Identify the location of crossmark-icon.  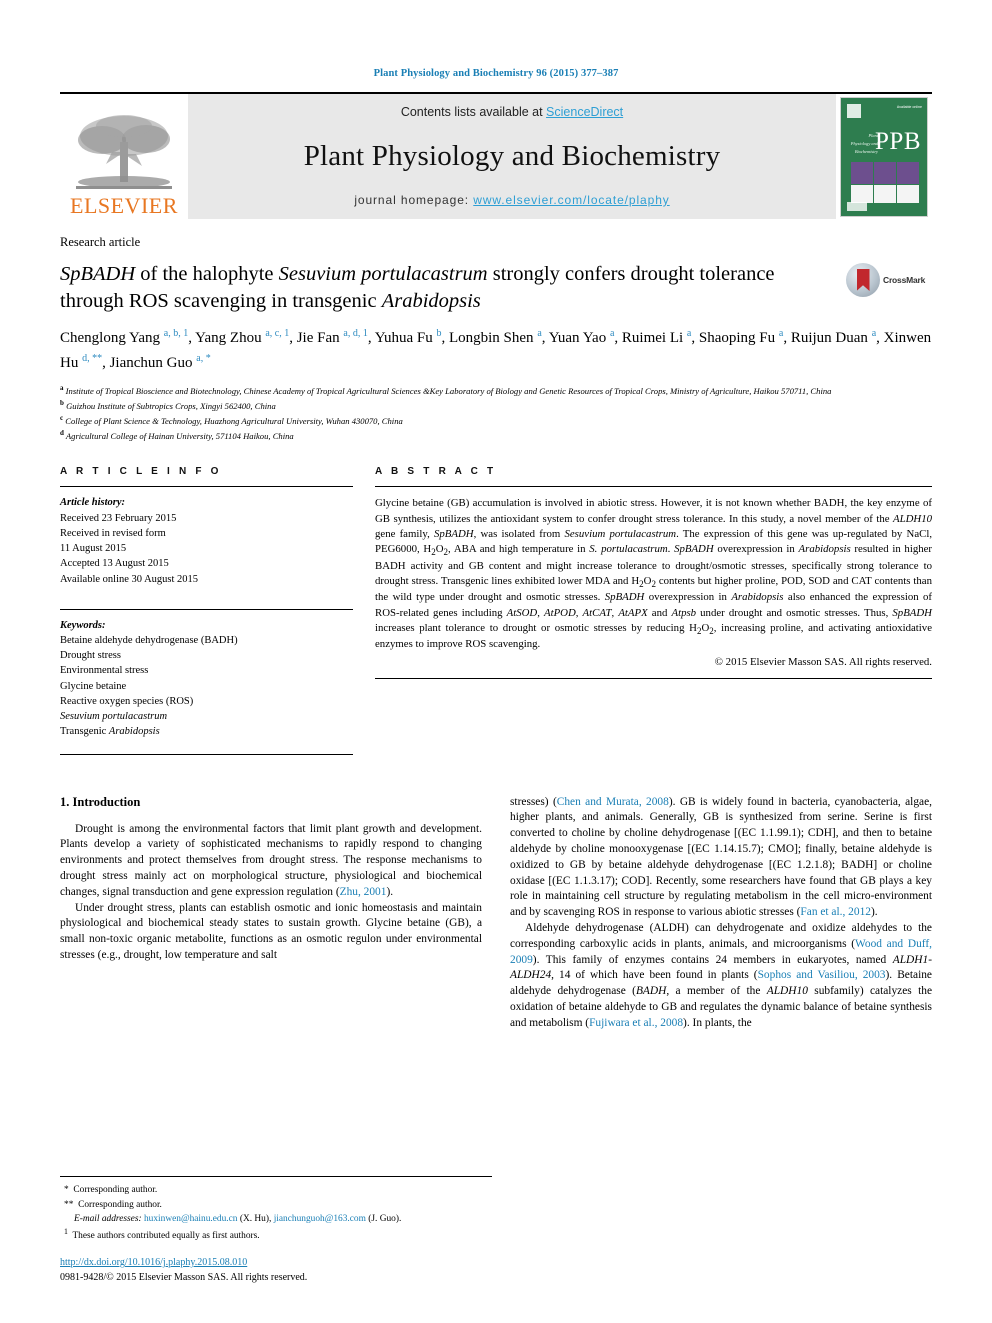
(863, 280).